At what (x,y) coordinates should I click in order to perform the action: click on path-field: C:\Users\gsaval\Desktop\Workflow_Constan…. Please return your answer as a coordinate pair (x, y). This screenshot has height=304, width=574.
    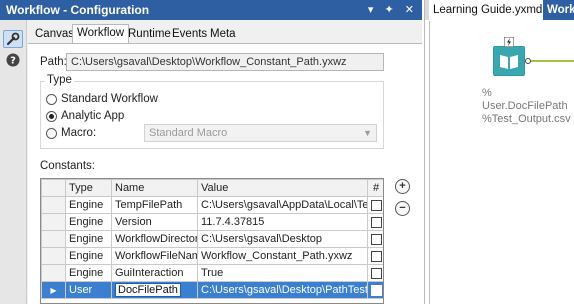
    Looking at the image, I should click on (225, 62).